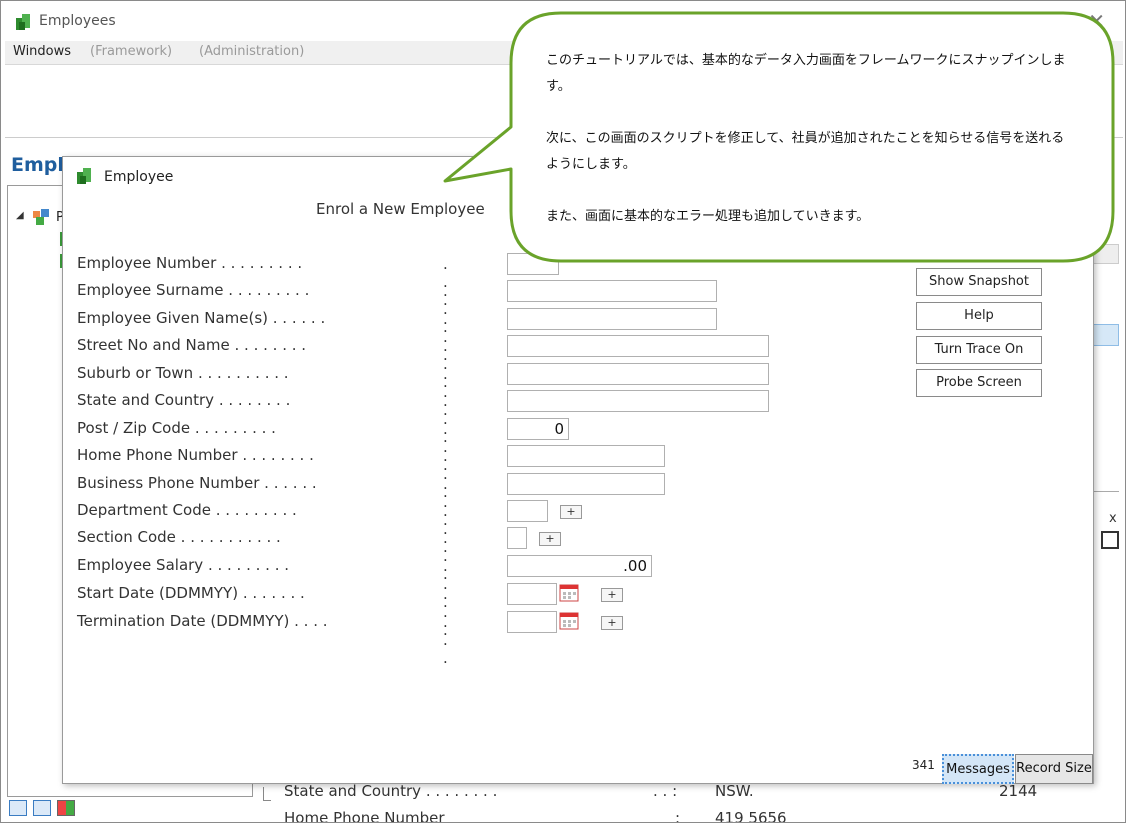  I want to click on folder-icon, so click(41, 217).